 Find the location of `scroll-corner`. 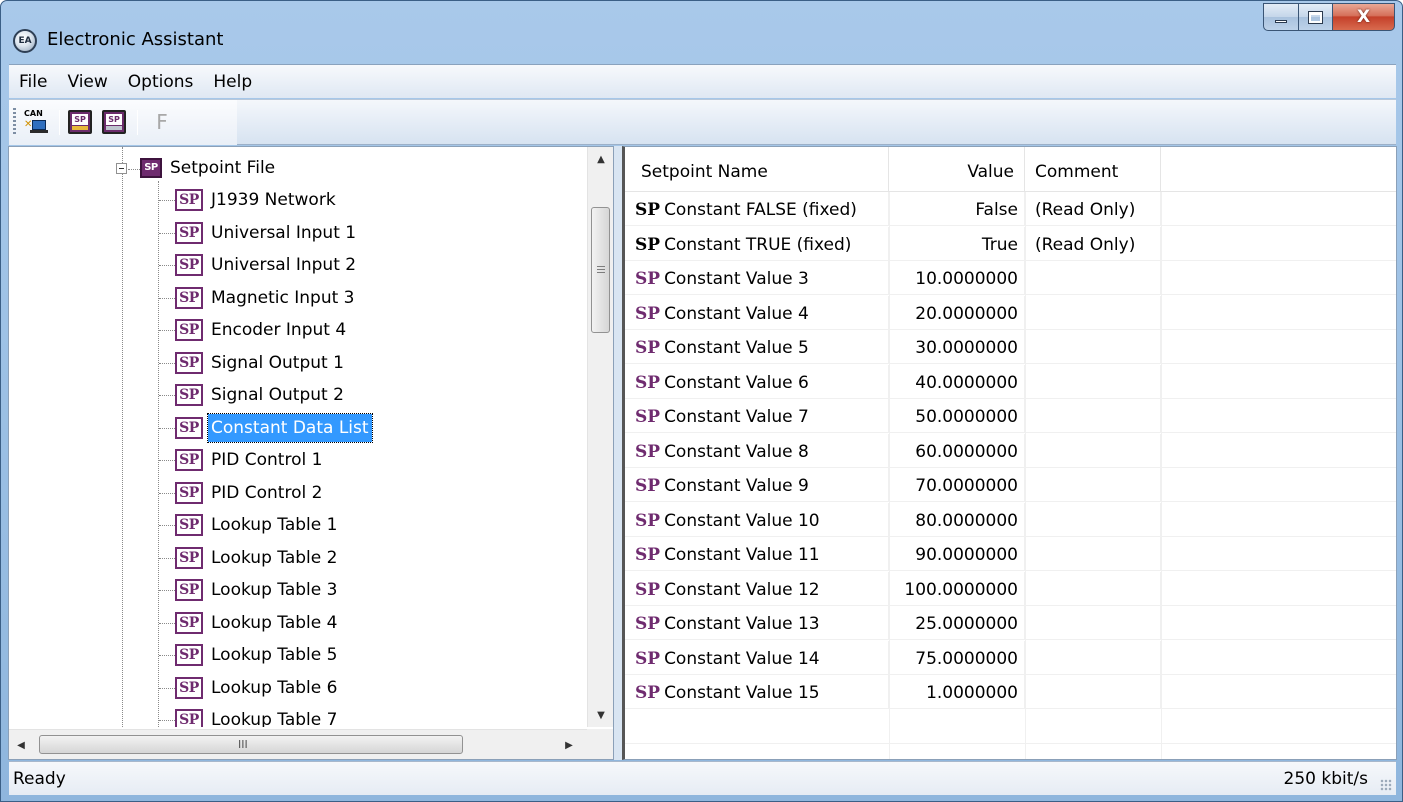

scroll-corner is located at coordinates (600, 744).